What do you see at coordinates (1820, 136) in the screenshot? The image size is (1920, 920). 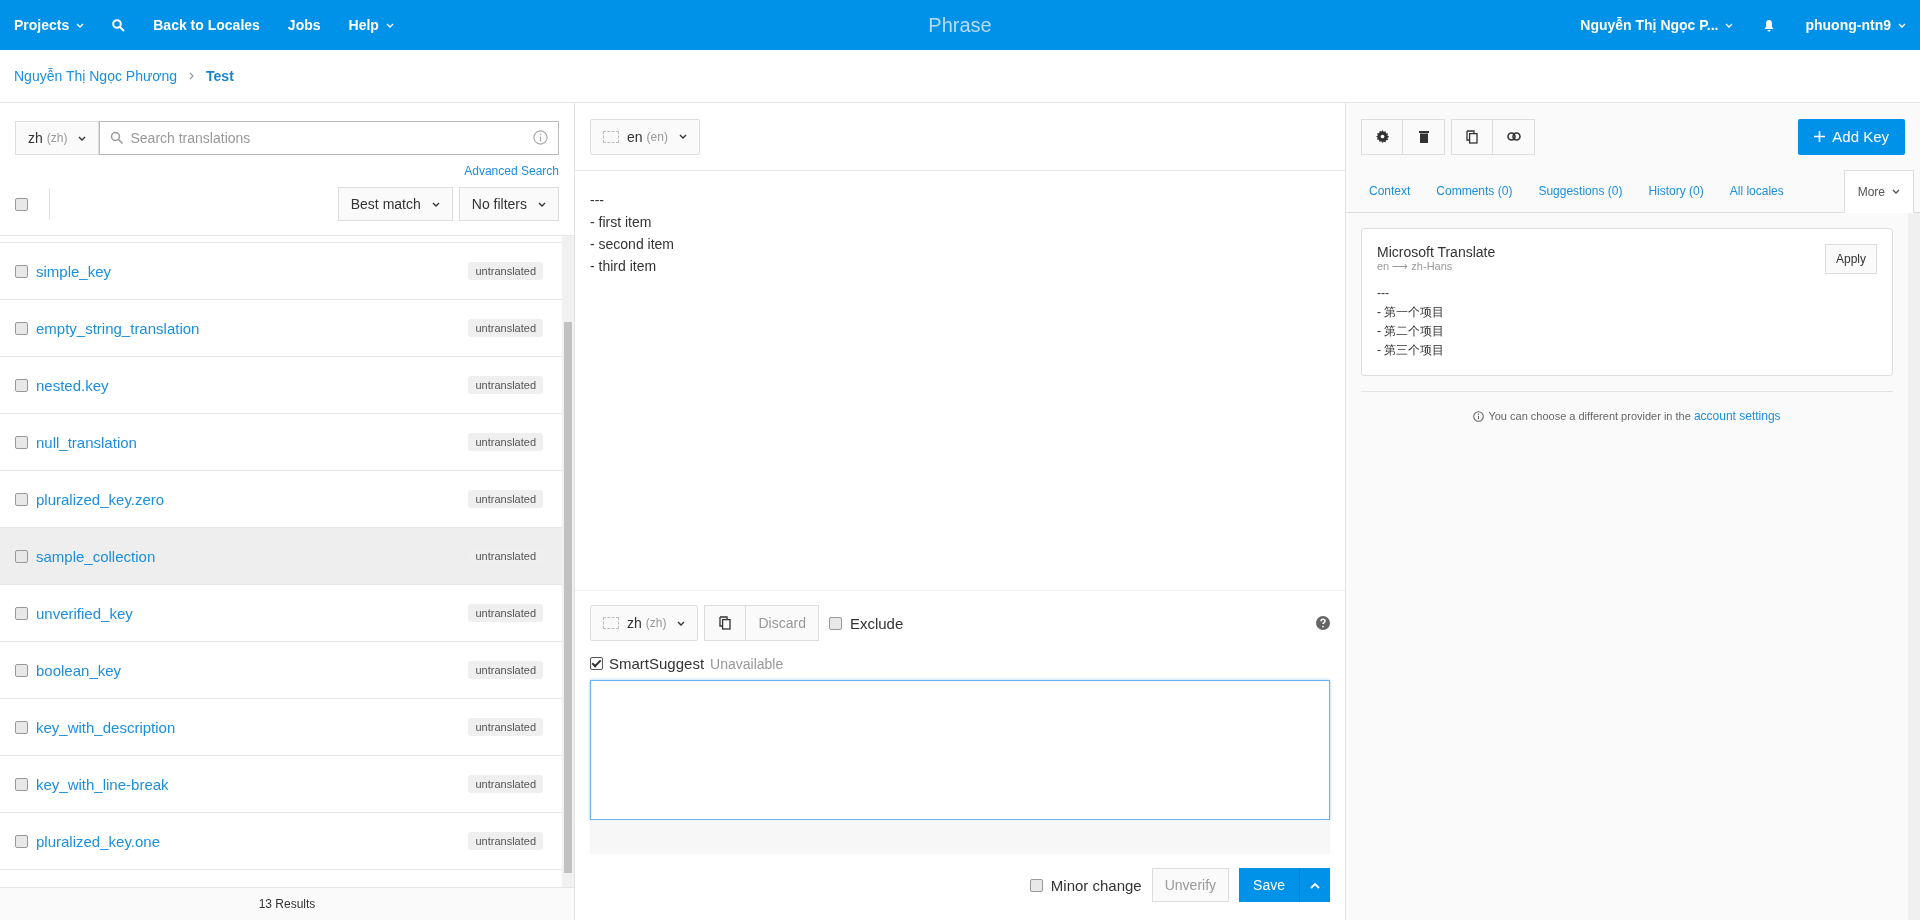 I see `plus-icon` at bounding box center [1820, 136].